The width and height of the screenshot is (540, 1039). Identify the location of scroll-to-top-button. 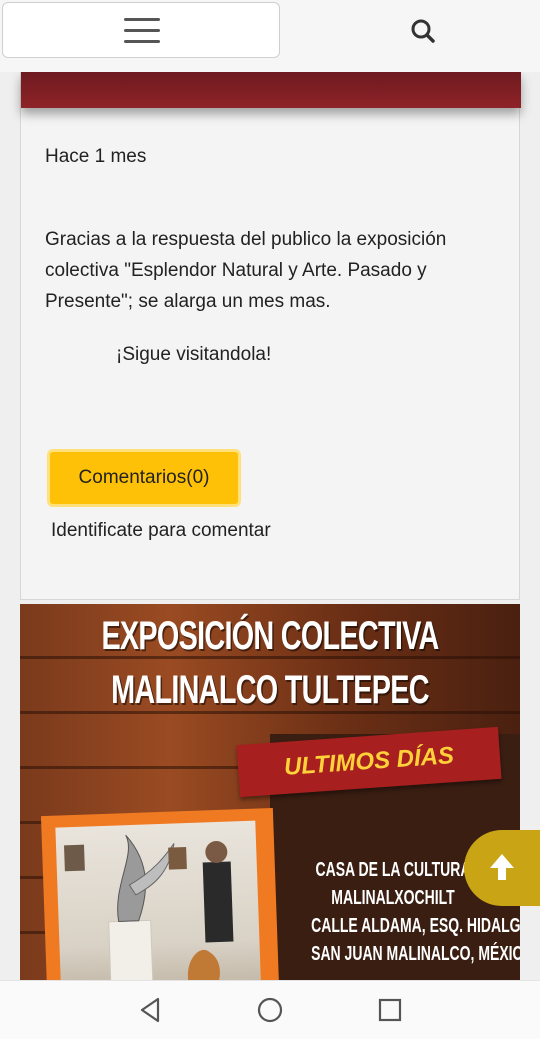
(502, 868).